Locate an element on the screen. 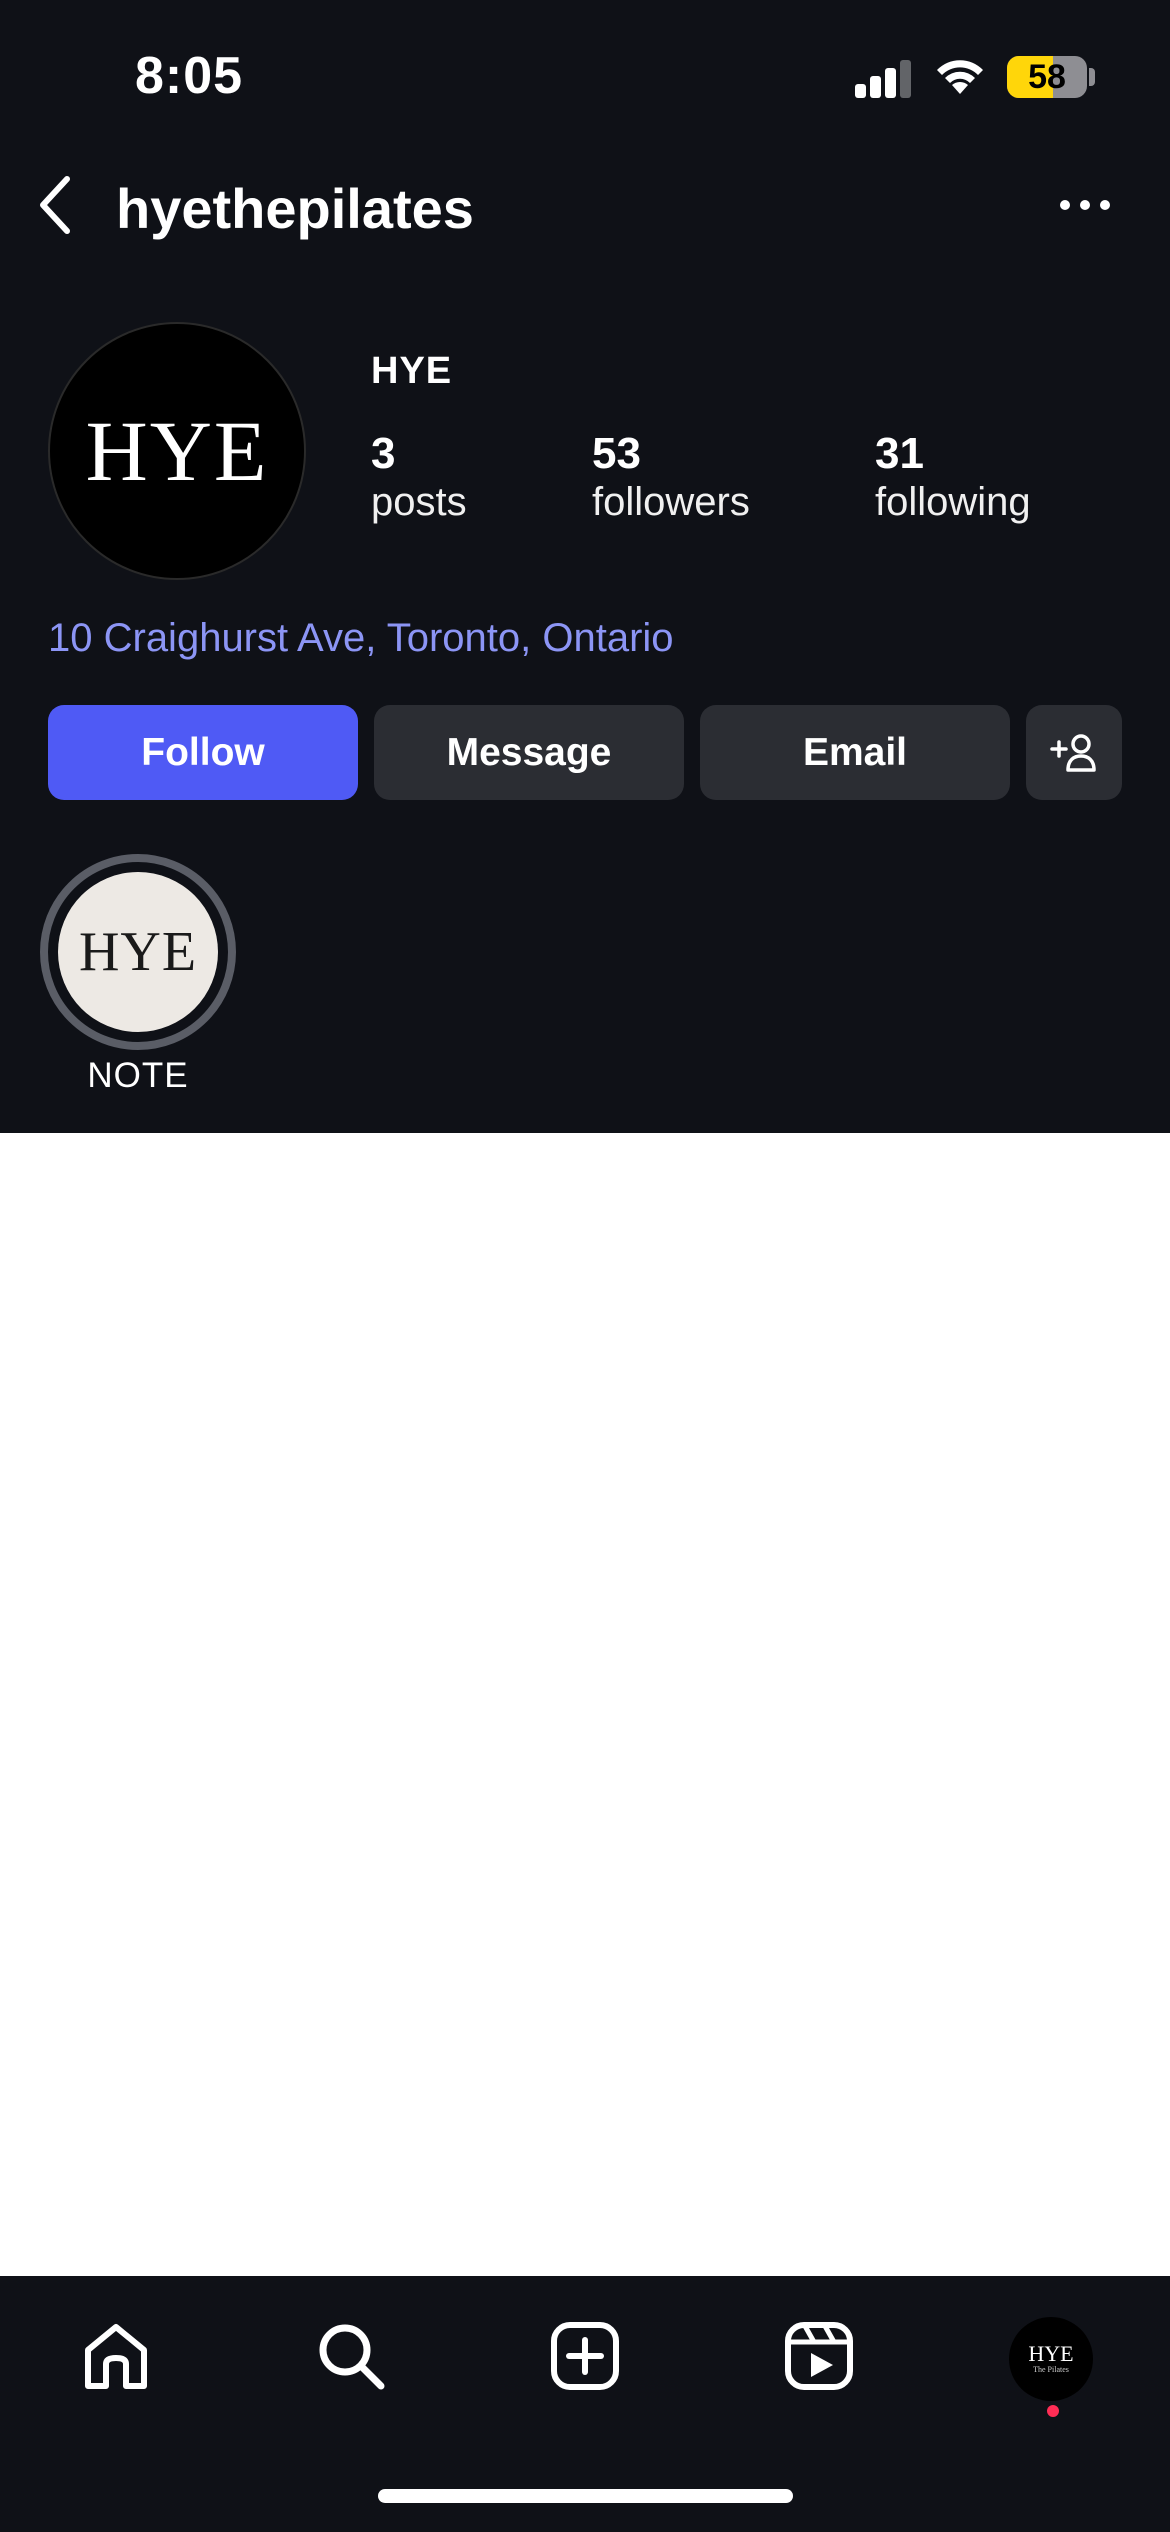 The image size is (1170, 2532). battery-percentage: 58 is located at coordinates (1047, 77).